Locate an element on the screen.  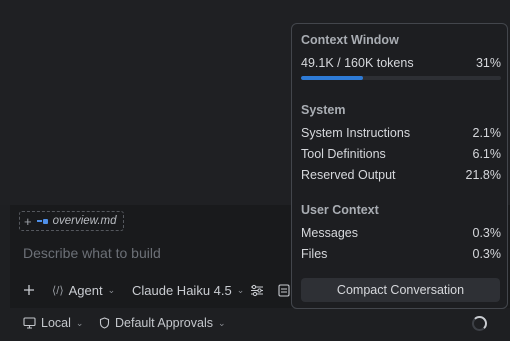
composer-toolbar: ⟨/⟩ Agent ⌄ Claude Haiku 4.5 ⌄ is located at coordinates (150, 290).